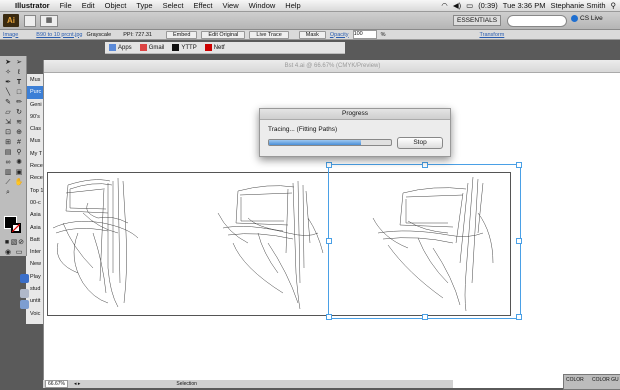 This screenshot has width=620, height=390. I want to click on symbol-sprayer-tool-icon: ✺, so click(19, 162).